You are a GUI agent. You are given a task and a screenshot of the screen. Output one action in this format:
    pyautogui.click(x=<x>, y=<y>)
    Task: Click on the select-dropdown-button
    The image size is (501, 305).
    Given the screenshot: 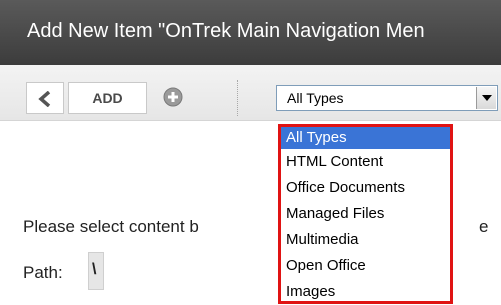 What is the action you would take?
    pyautogui.click(x=486, y=98)
    